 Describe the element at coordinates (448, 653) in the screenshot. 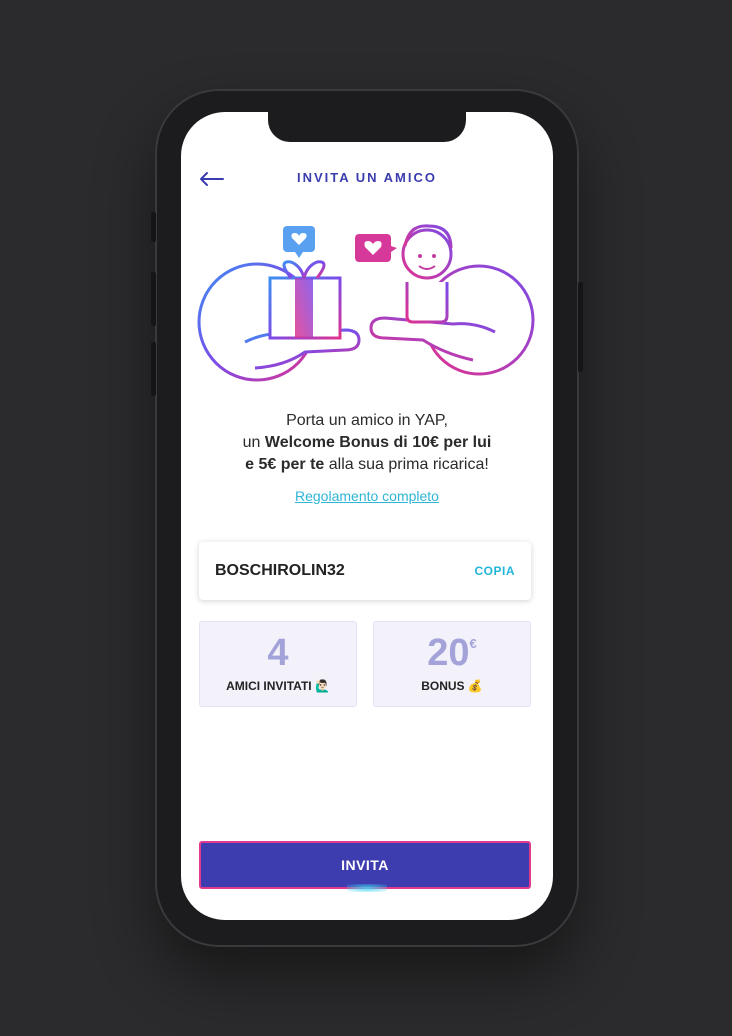

I see `stat-bonus-value: 20` at that location.